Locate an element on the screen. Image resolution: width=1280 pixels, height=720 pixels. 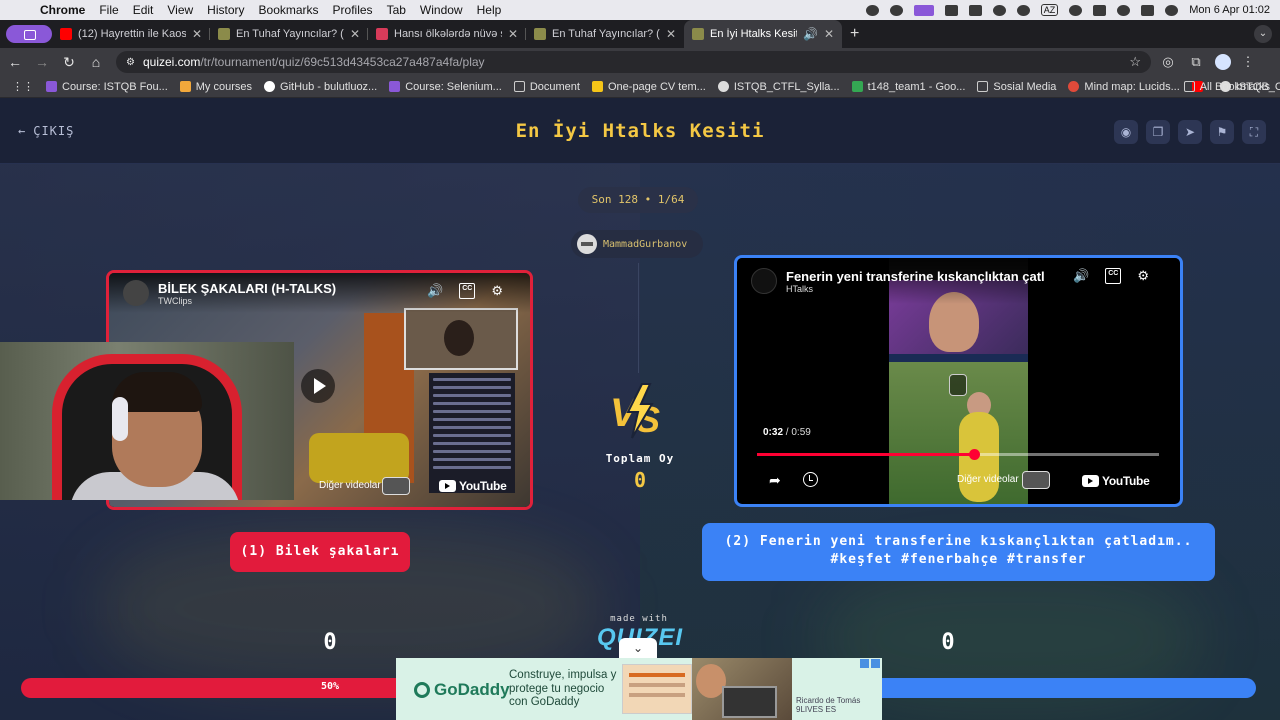
browser-tab-active: En İyi Htalks Kesiti - Tier L 🔊 ✕ is located at coordinates (763, 34).